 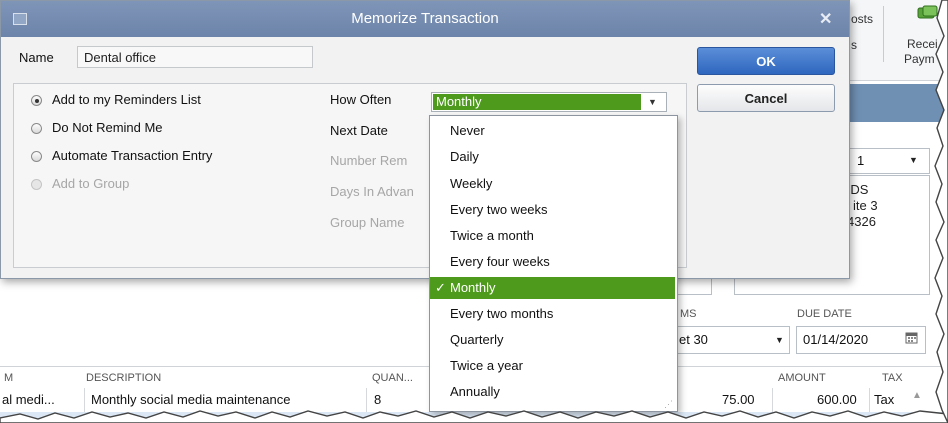 I want to click on row-quantity: 8, so click(x=377, y=399).